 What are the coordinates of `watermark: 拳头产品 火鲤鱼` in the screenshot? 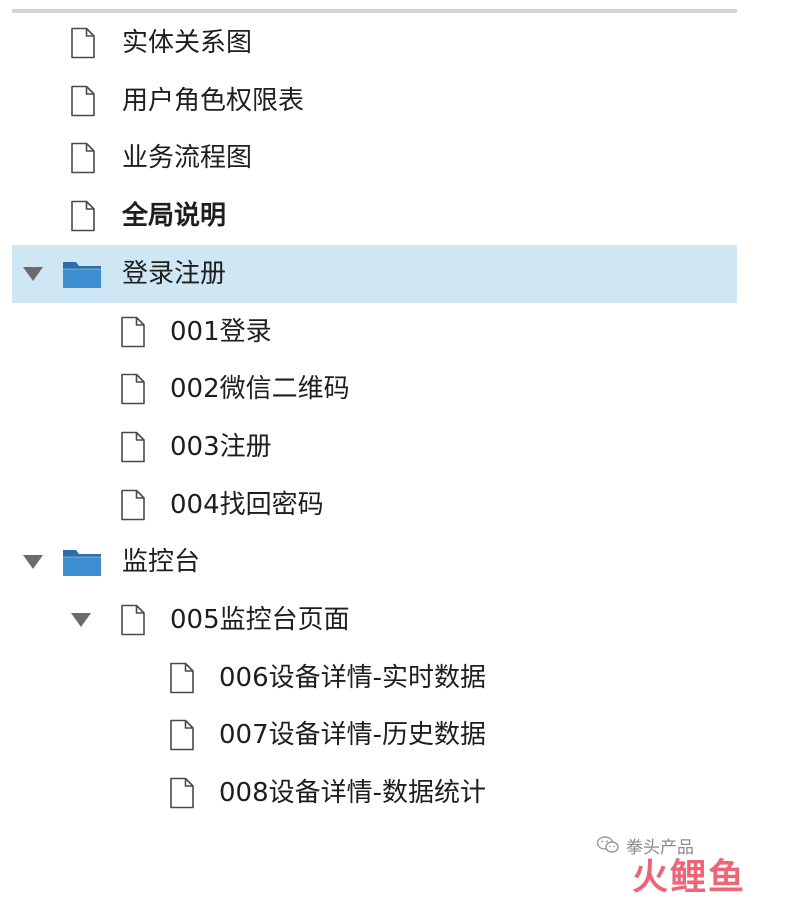 It's located at (696, 865).